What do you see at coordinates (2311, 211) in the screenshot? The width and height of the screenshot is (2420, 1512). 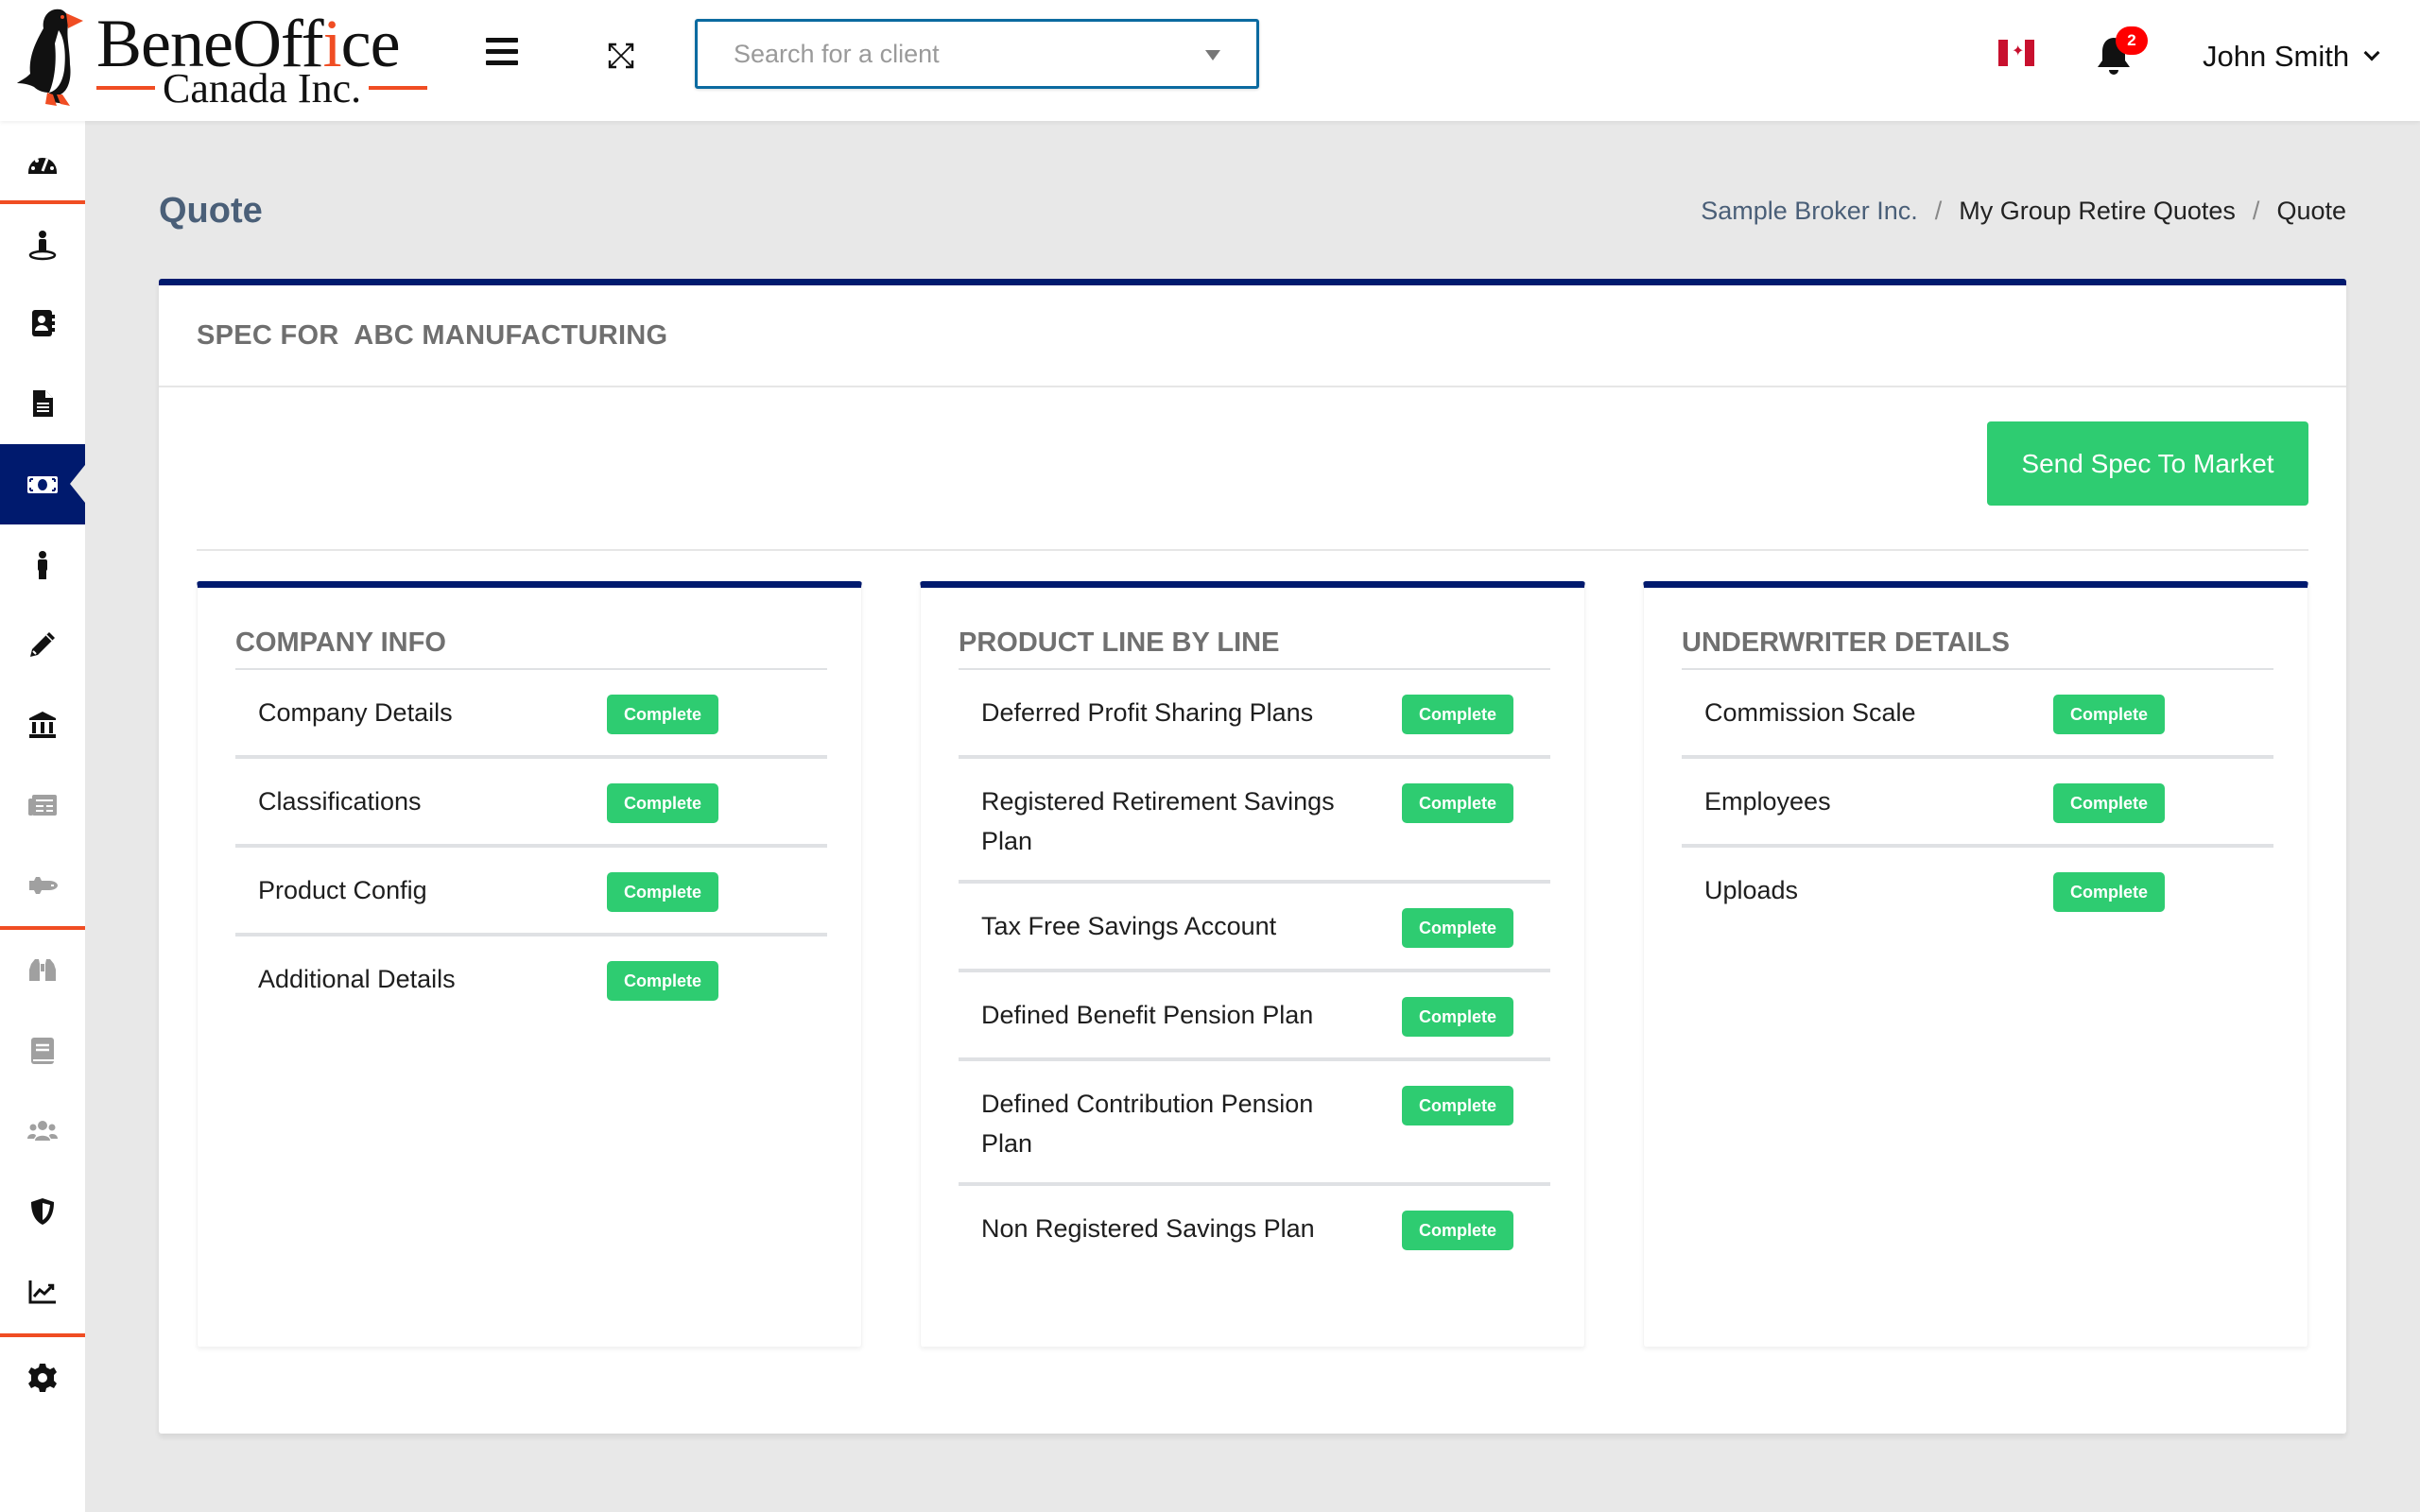 I see `breadcrumb-current: Quote` at bounding box center [2311, 211].